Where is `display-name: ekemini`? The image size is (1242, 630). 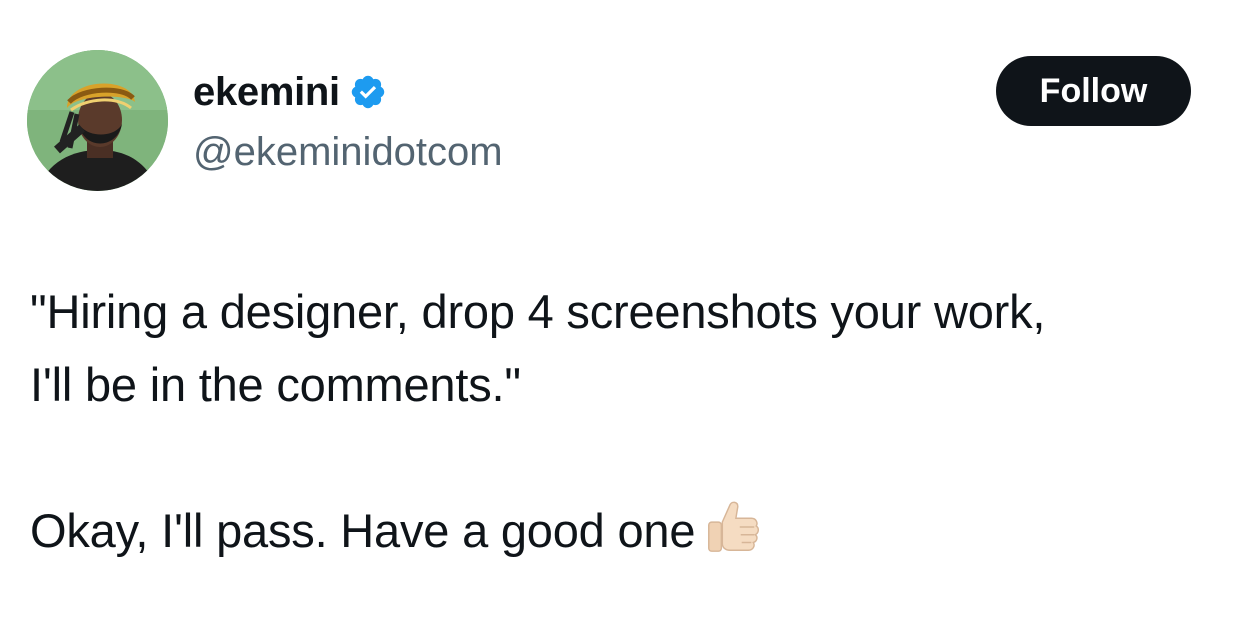 display-name: ekemini is located at coordinates (266, 92).